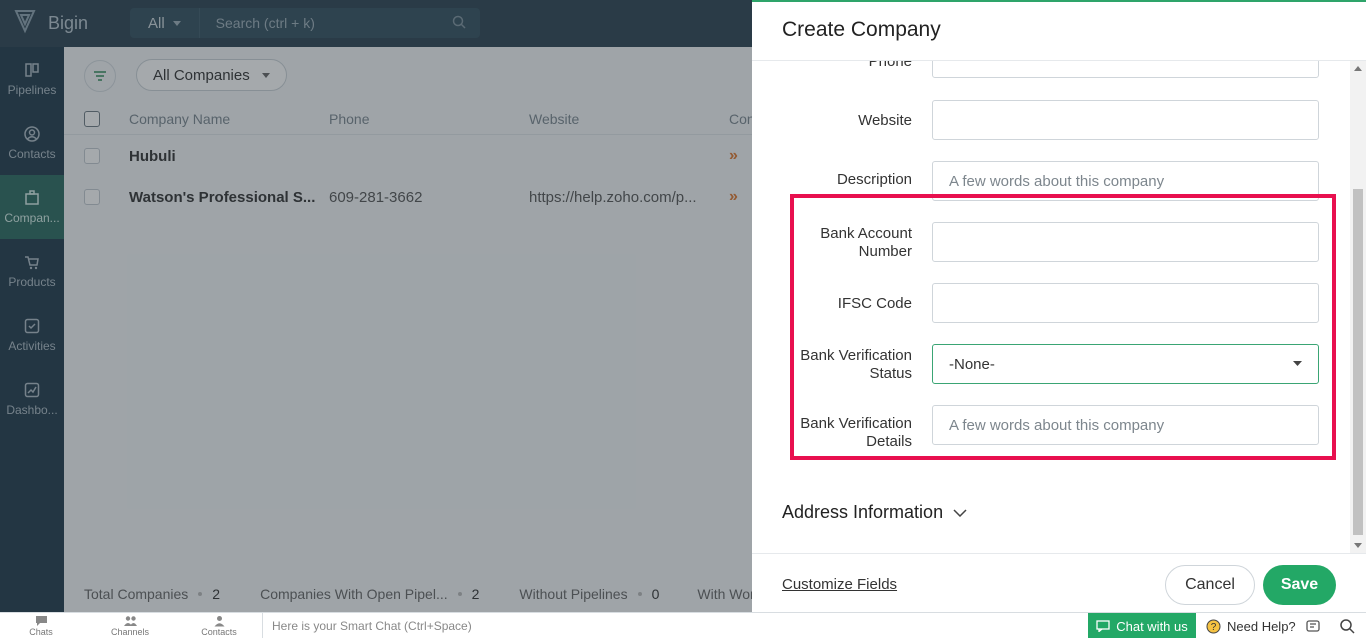  I want to click on panel-title: Create Company, so click(861, 29).